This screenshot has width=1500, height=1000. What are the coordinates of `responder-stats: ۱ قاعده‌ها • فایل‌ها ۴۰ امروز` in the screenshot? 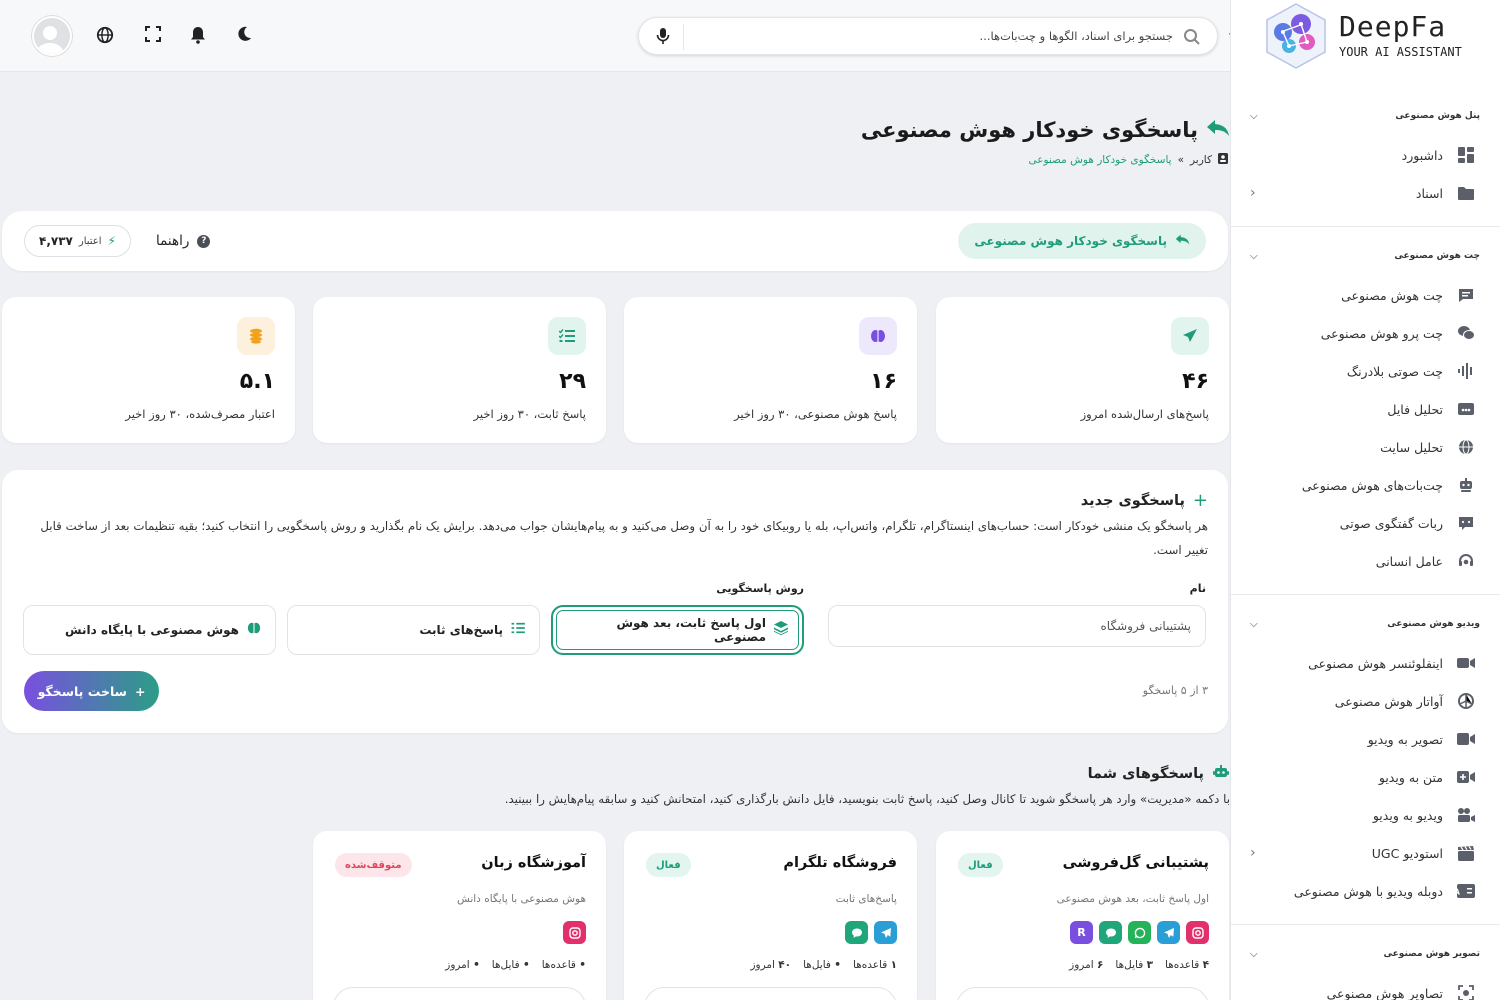 It's located at (823, 965).